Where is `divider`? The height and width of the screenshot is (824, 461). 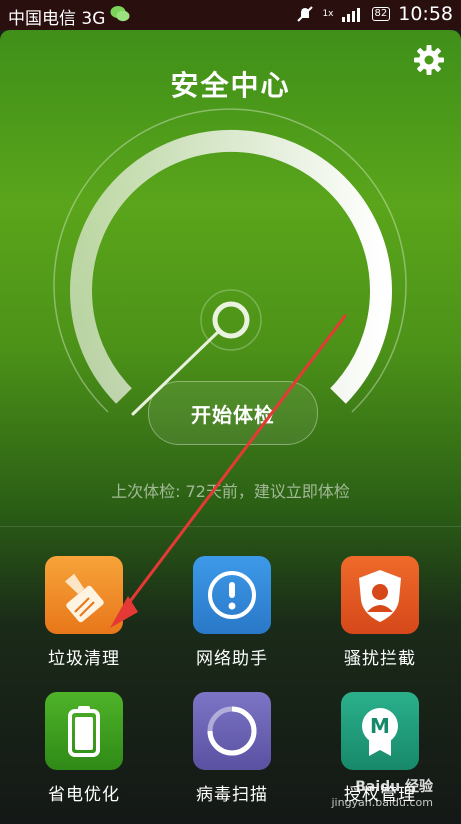 divider is located at coordinates (230, 526).